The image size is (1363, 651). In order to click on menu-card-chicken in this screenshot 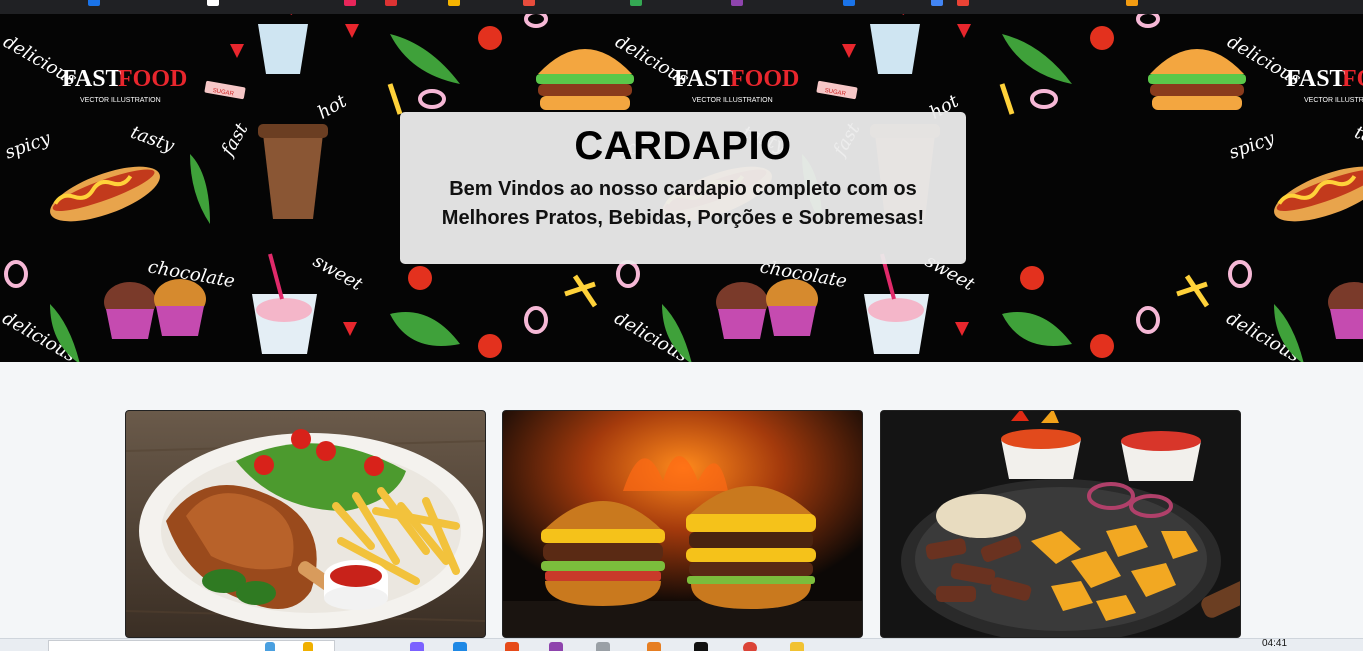, I will do `click(305, 524)`.